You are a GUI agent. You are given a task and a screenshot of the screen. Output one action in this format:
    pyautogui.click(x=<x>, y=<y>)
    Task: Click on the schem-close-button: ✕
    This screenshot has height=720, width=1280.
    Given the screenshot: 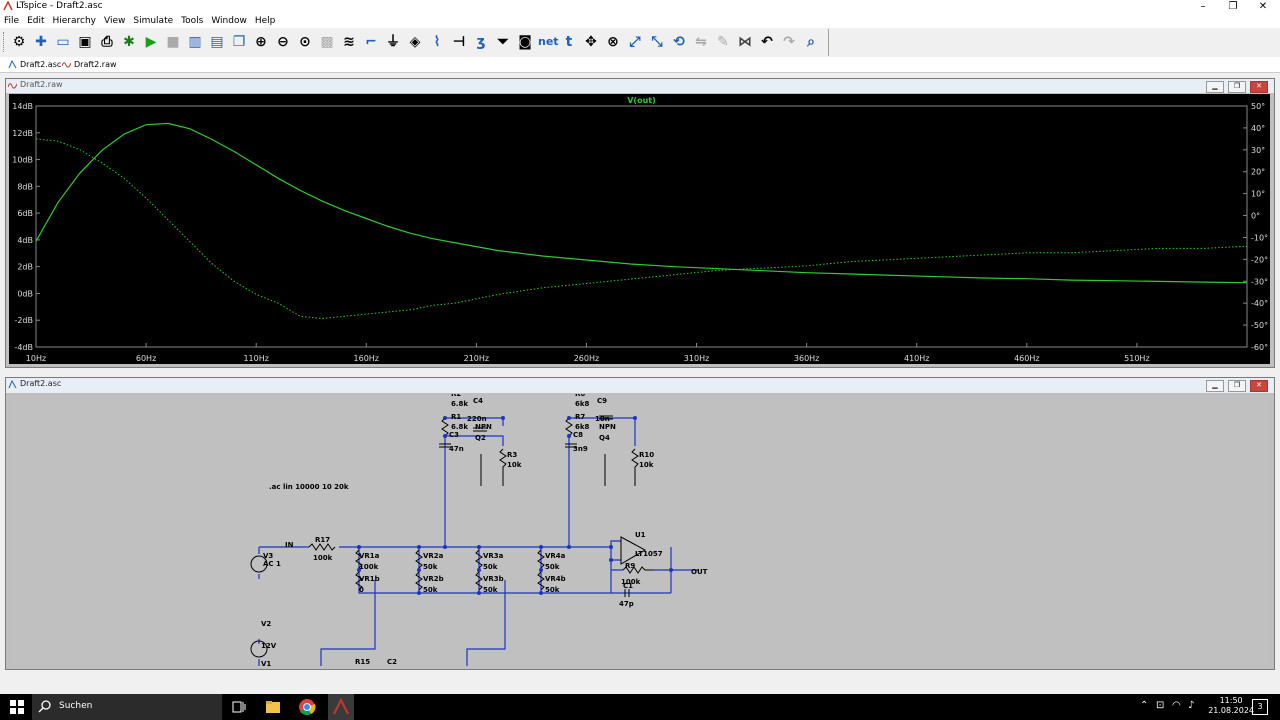 What is the action you would take?
    pyautogui.click(x=1259, y=386)
    